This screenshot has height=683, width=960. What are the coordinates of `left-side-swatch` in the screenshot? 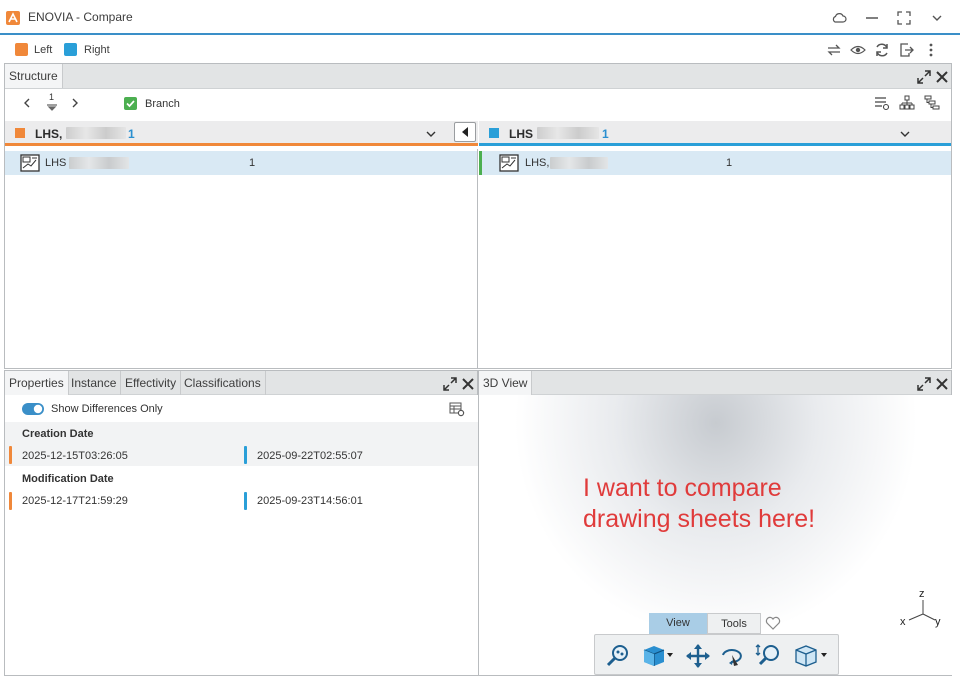 It's located at (20, 133).